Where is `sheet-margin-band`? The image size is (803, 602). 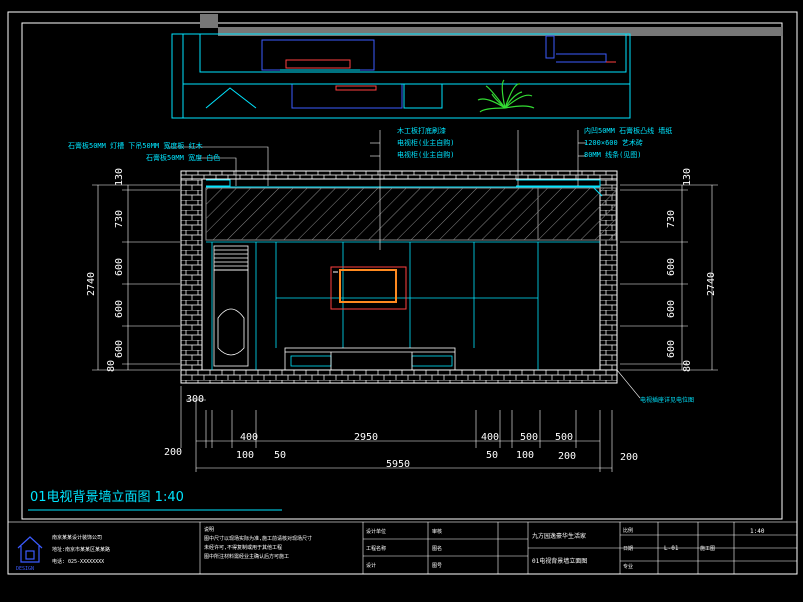
sheet-margin-band is located at coordinates (209, 21).